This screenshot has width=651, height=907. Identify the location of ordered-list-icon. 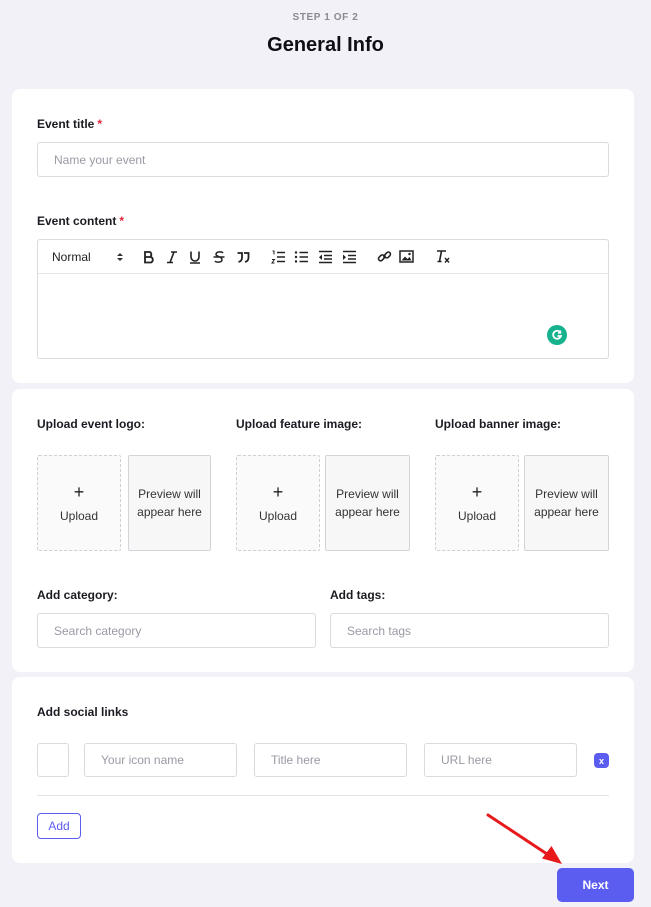
(278, 256).